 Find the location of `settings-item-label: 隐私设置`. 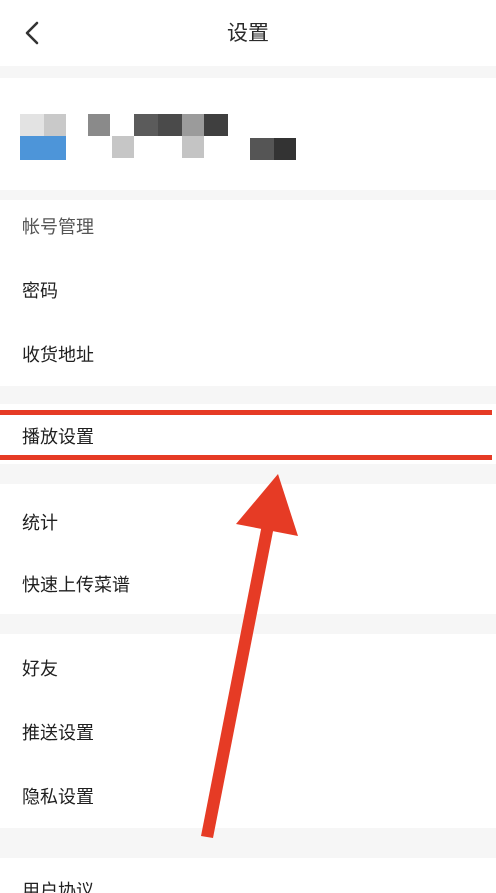

settings-item-label: 隐私设置 is located at coordinates (58, 797).